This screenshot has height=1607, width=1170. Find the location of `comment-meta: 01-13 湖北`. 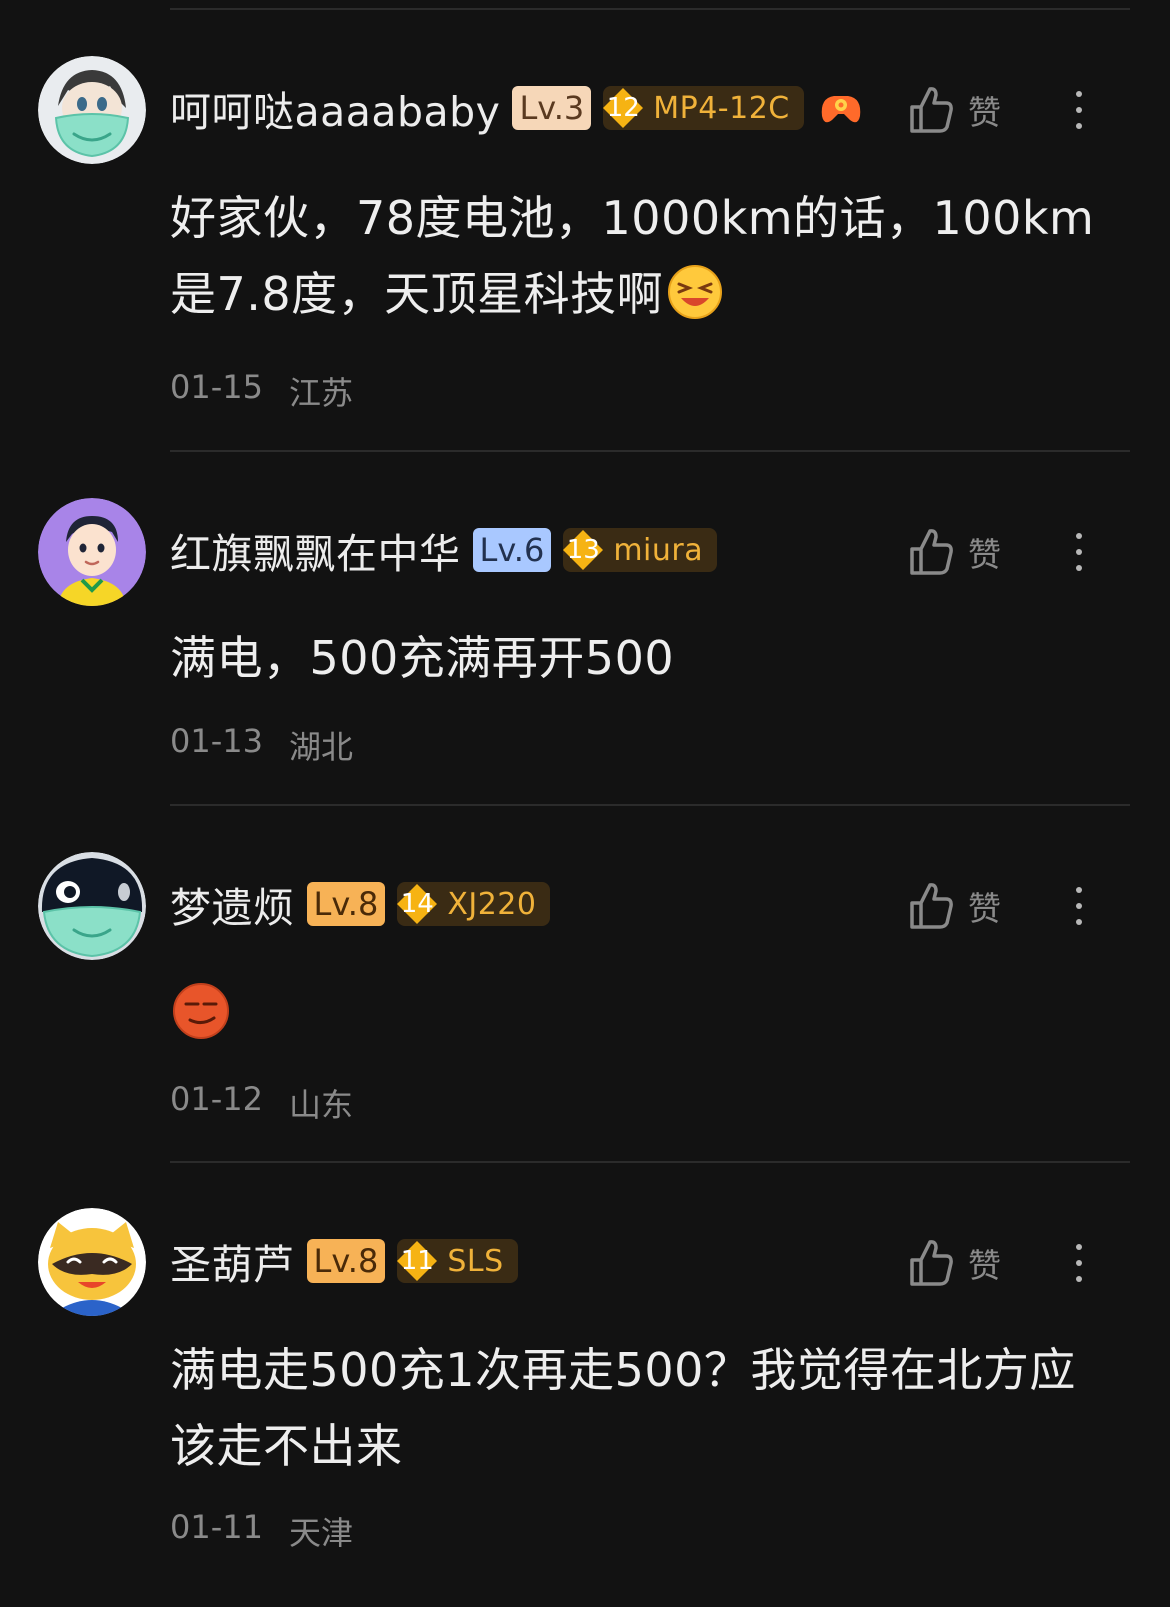

comment-meta: 01-13 湖北 is located at coordinates (261, 745).